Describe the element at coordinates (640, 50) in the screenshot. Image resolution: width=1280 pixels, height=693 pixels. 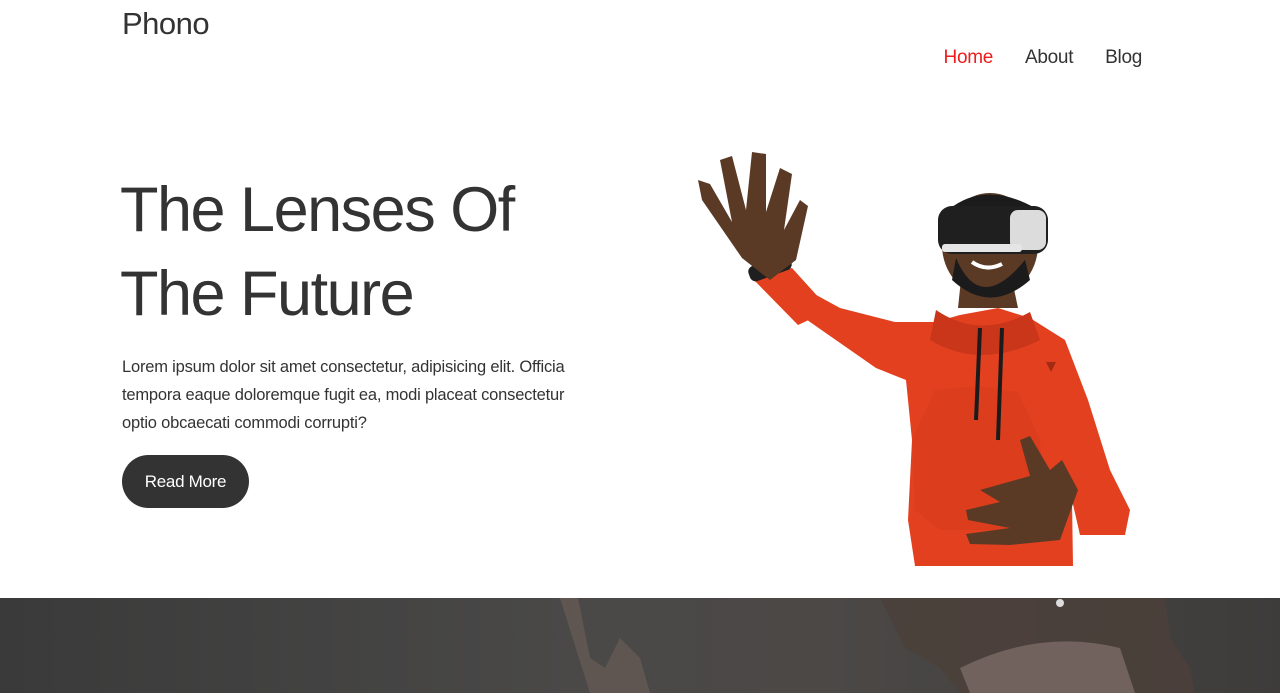
I see `site-header: Phono Home About Blog` at that location.